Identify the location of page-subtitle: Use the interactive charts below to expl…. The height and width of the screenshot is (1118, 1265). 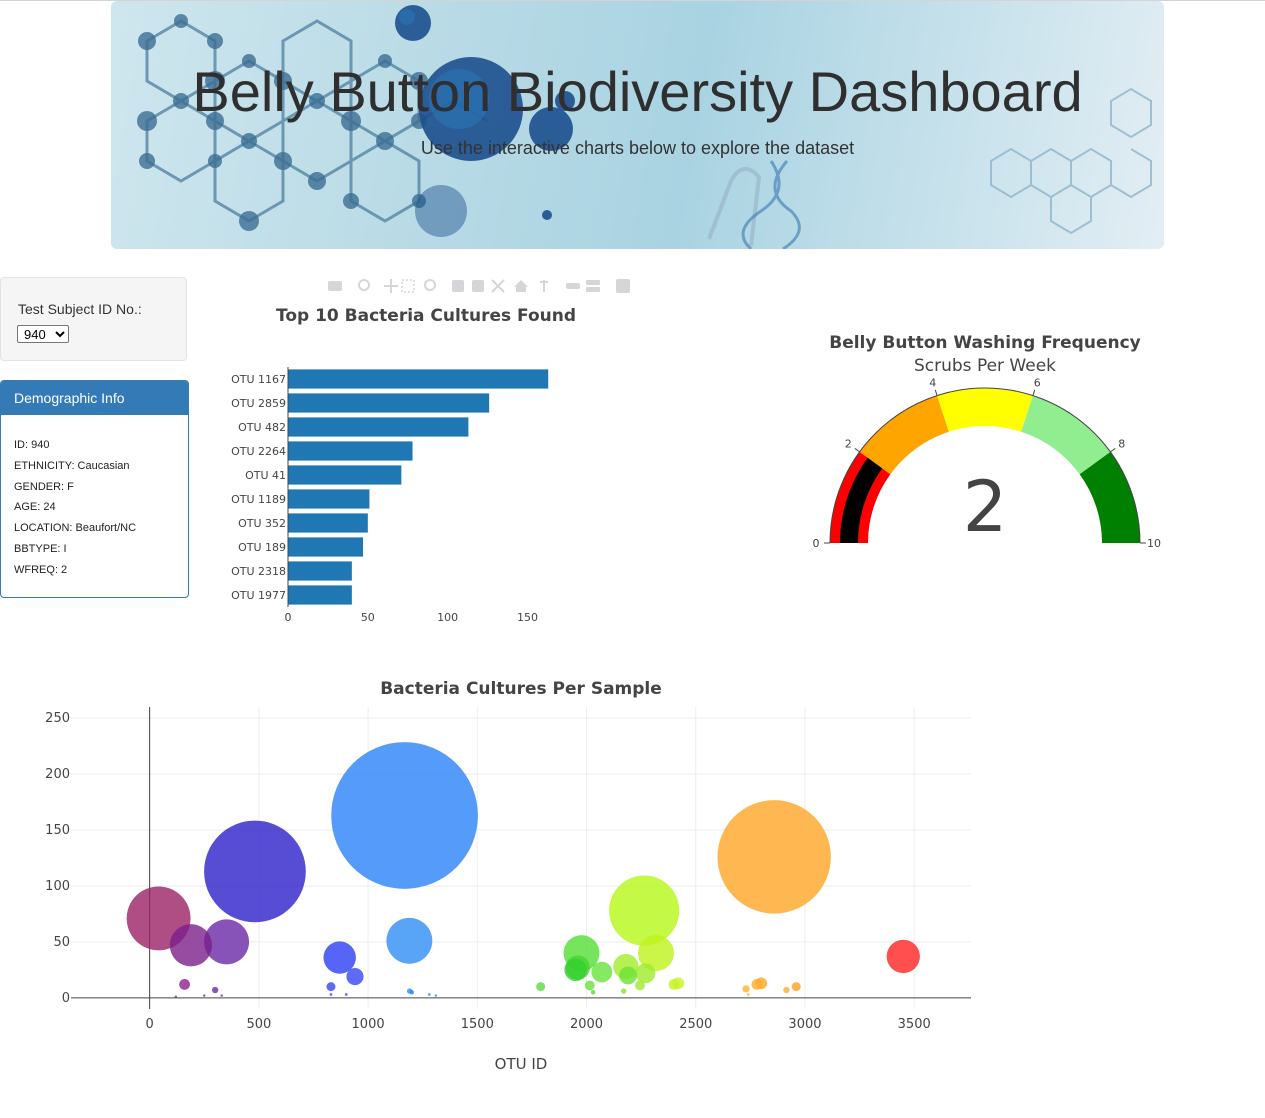
(637, 148).